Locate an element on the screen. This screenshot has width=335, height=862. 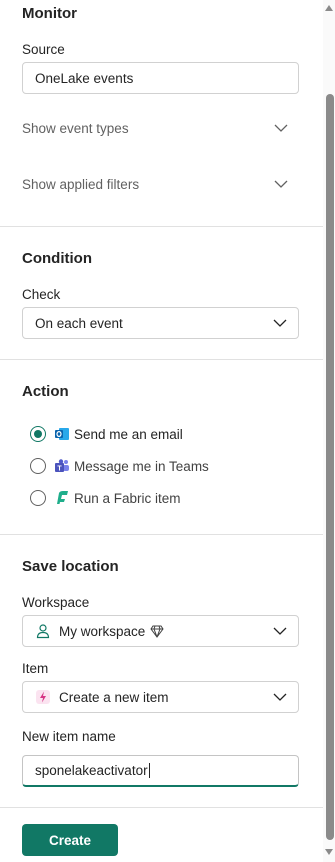
teams-icon: T is located at coordinates (62, 466).